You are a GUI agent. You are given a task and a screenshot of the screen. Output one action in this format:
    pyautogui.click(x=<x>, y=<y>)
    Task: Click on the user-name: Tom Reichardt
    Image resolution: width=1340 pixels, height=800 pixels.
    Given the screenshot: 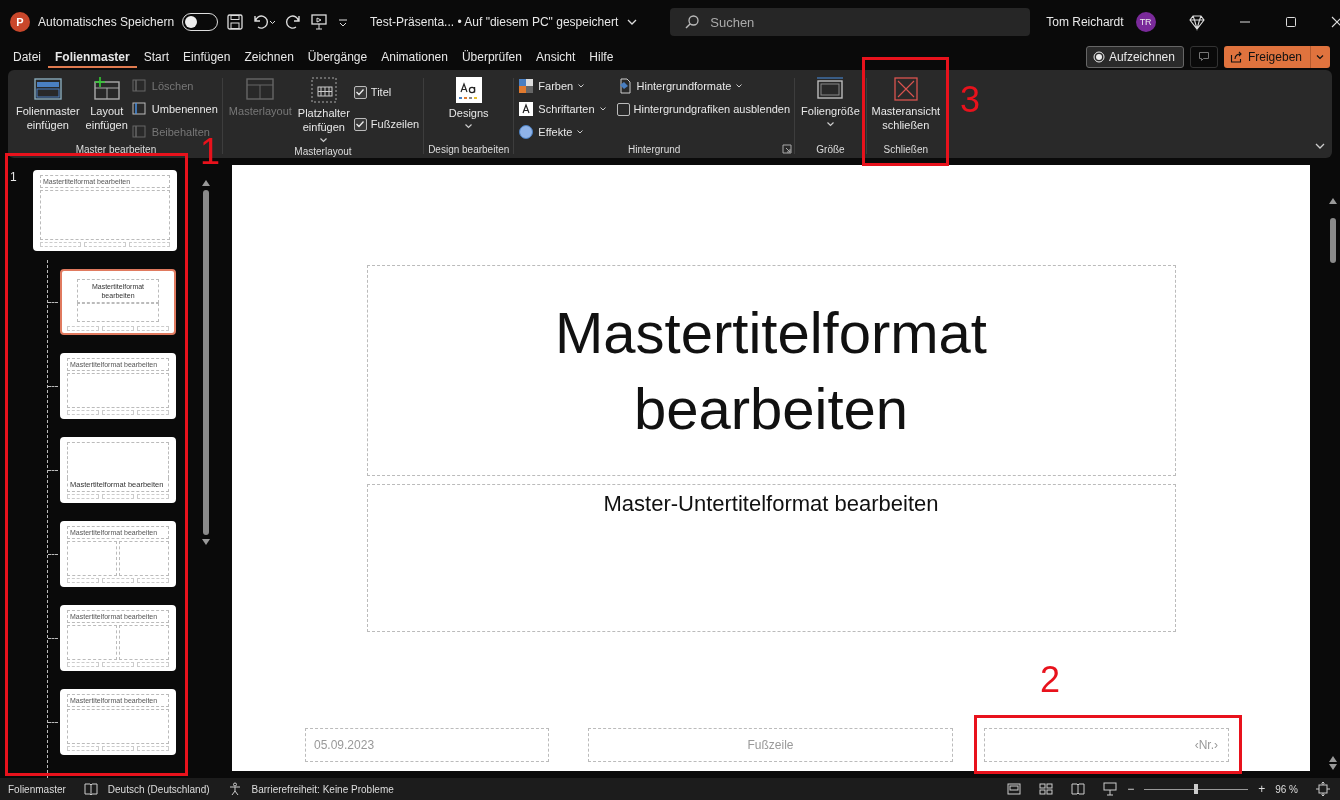 What is the action you would take?
    pyautogui.click(x=1085, y=22)
    